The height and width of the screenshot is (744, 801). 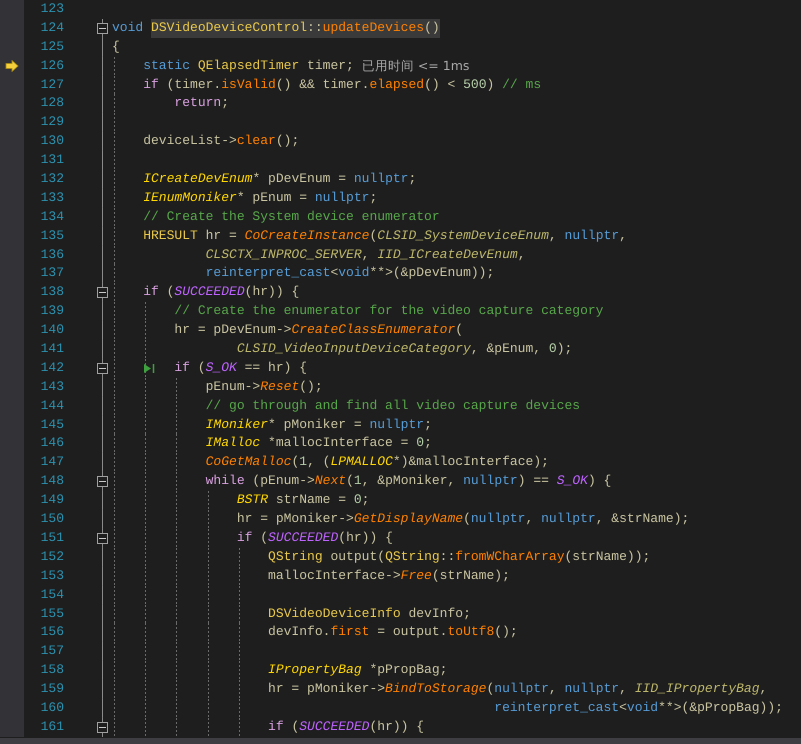 What do you see at coordinates (52, 141) in the screenshot?
I see `line-number: 130` at bounding box center [52, 141].